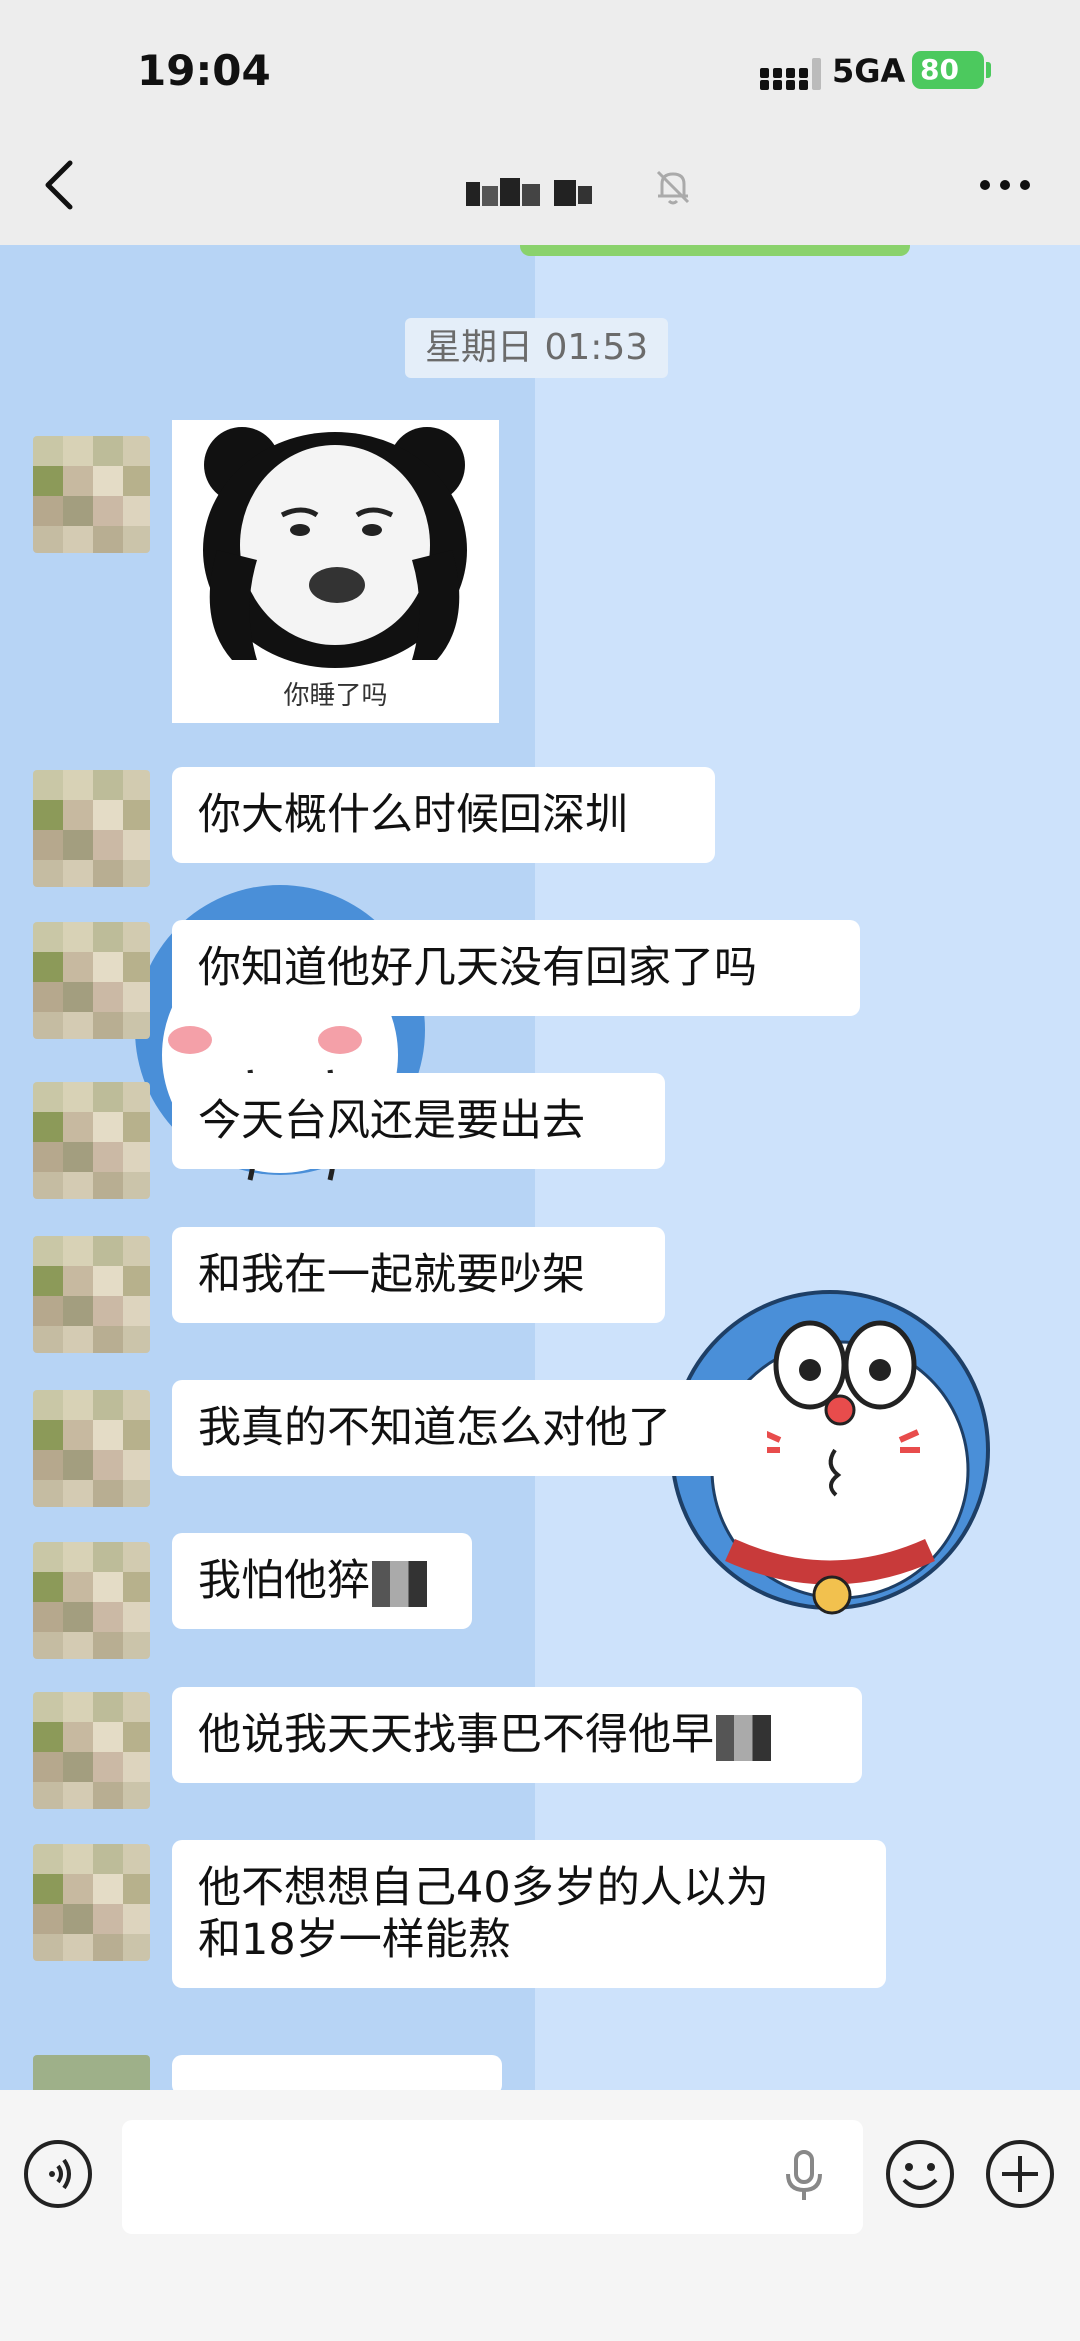 The width and height of the screenshot is (1080, 2341). Describe the element at coordinates (804, 2176) in the screenshot. I see `microphone-icon` at that location.